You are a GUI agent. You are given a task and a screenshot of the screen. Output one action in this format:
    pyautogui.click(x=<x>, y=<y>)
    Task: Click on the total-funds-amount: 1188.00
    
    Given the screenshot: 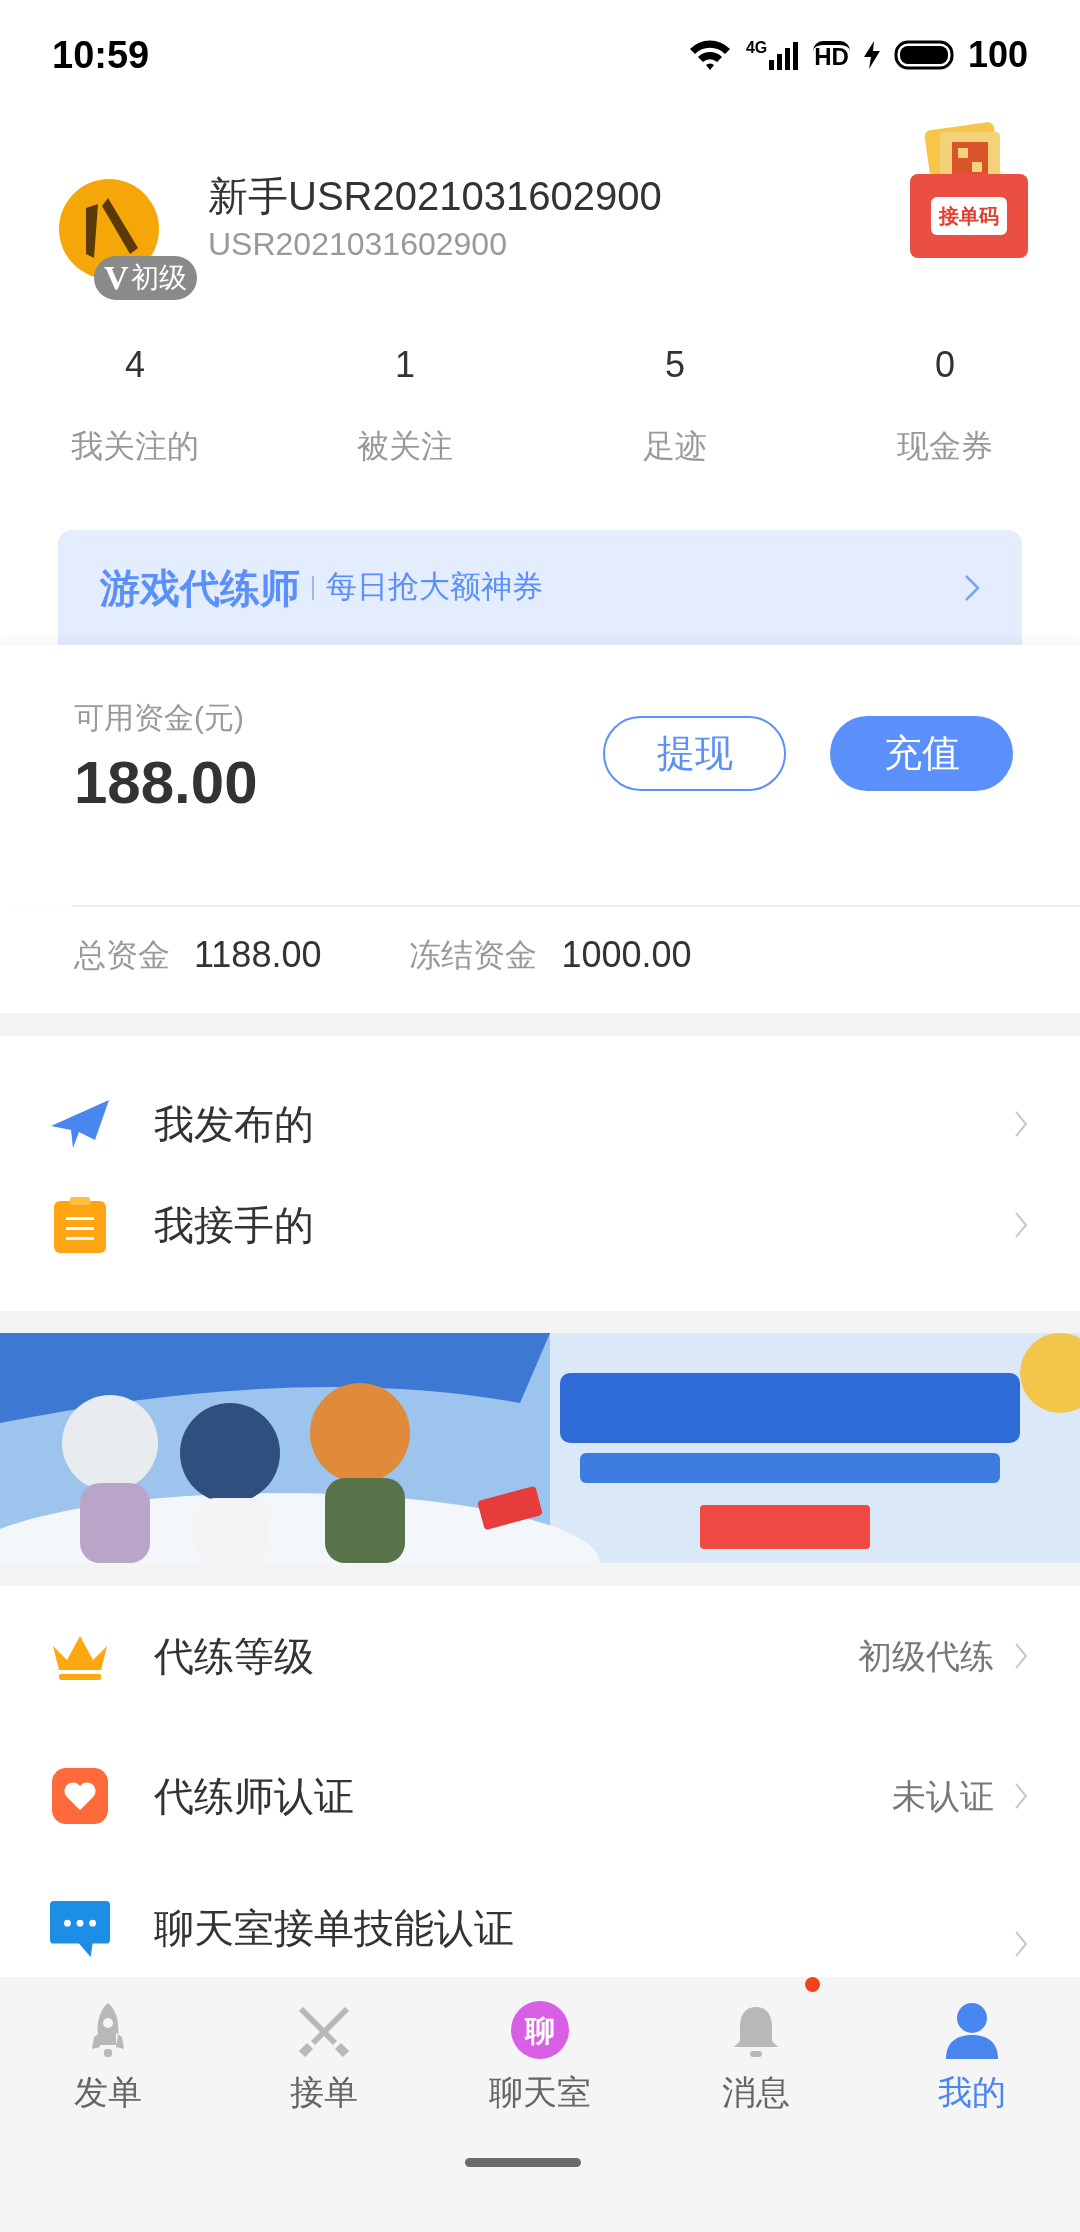 What is the action you would take?
    pyautogui.click(x=258, y=955)
    